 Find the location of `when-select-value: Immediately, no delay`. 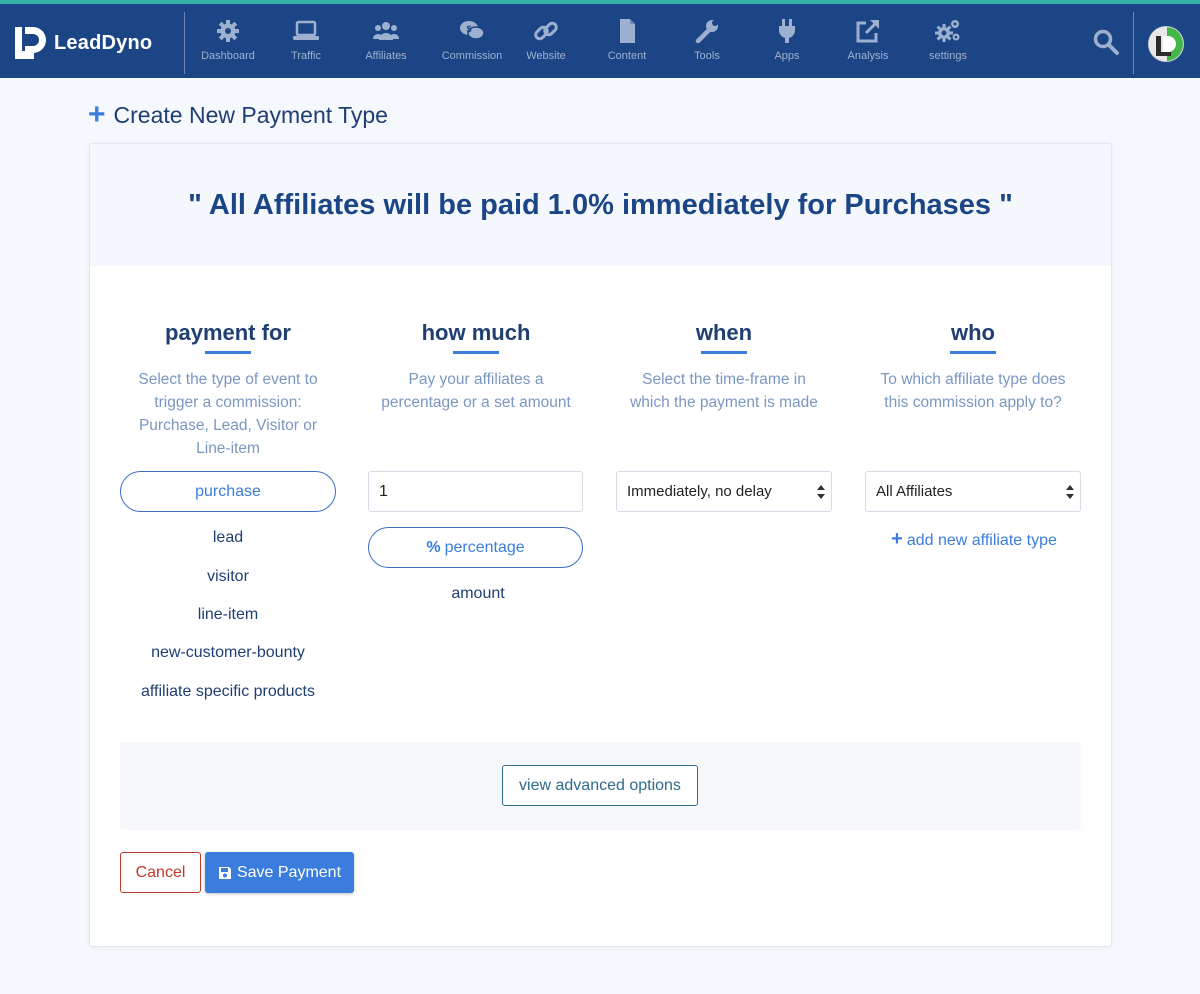

when-select-value: Immediately, no delay is located at coordinates (699, 491).